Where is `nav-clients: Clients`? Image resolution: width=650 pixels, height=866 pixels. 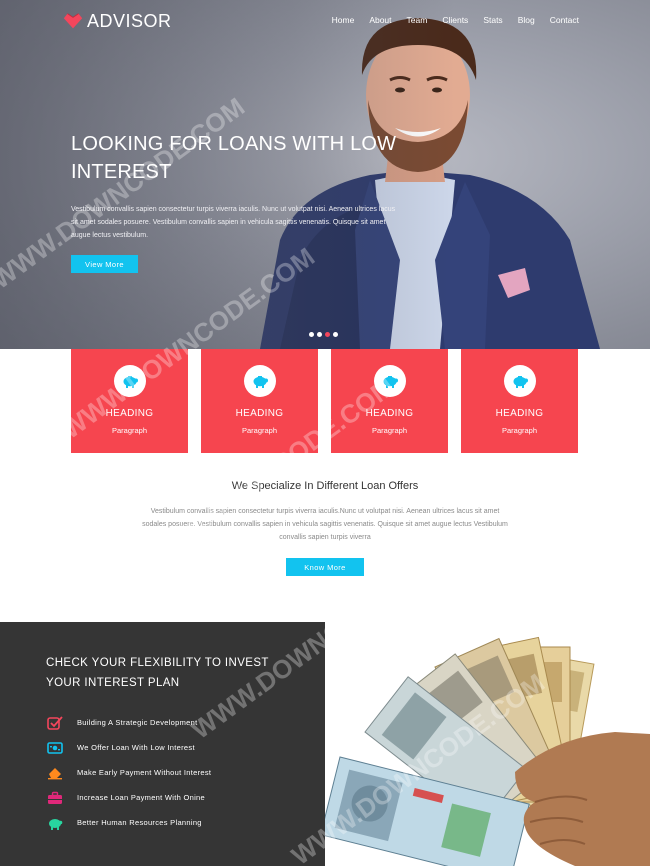 nav-clients: Clients is located at coordinates (455, 20).